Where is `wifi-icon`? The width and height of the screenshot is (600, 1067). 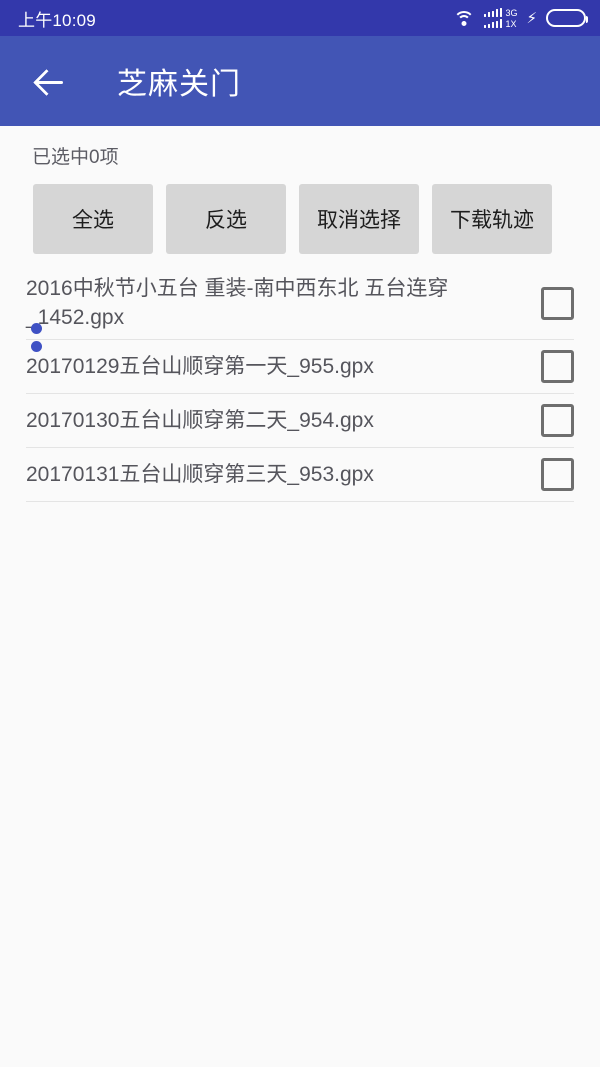 wifi-icon is located at coordinates (464, 18).